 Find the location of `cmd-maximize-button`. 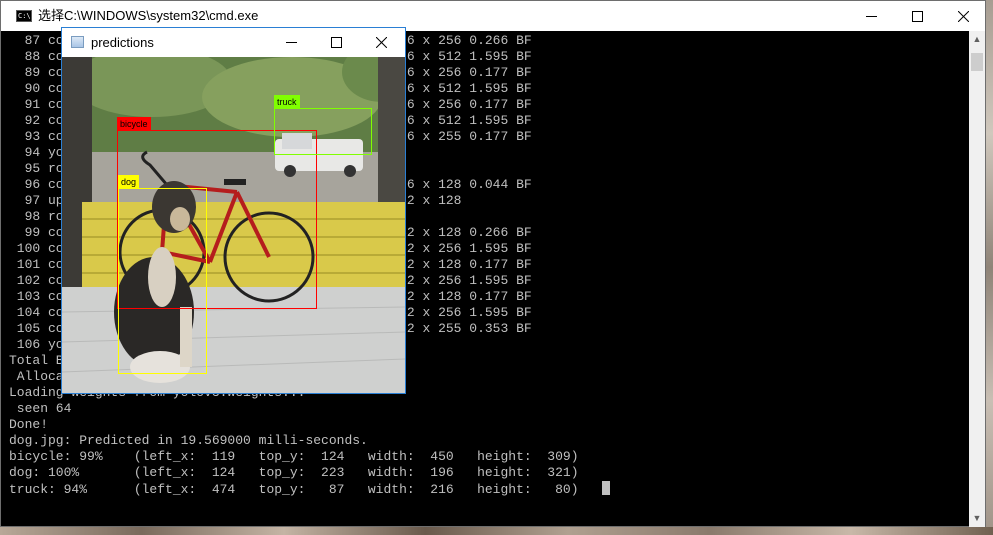

cmd-maximize-button is located at coordinates (917, 16).